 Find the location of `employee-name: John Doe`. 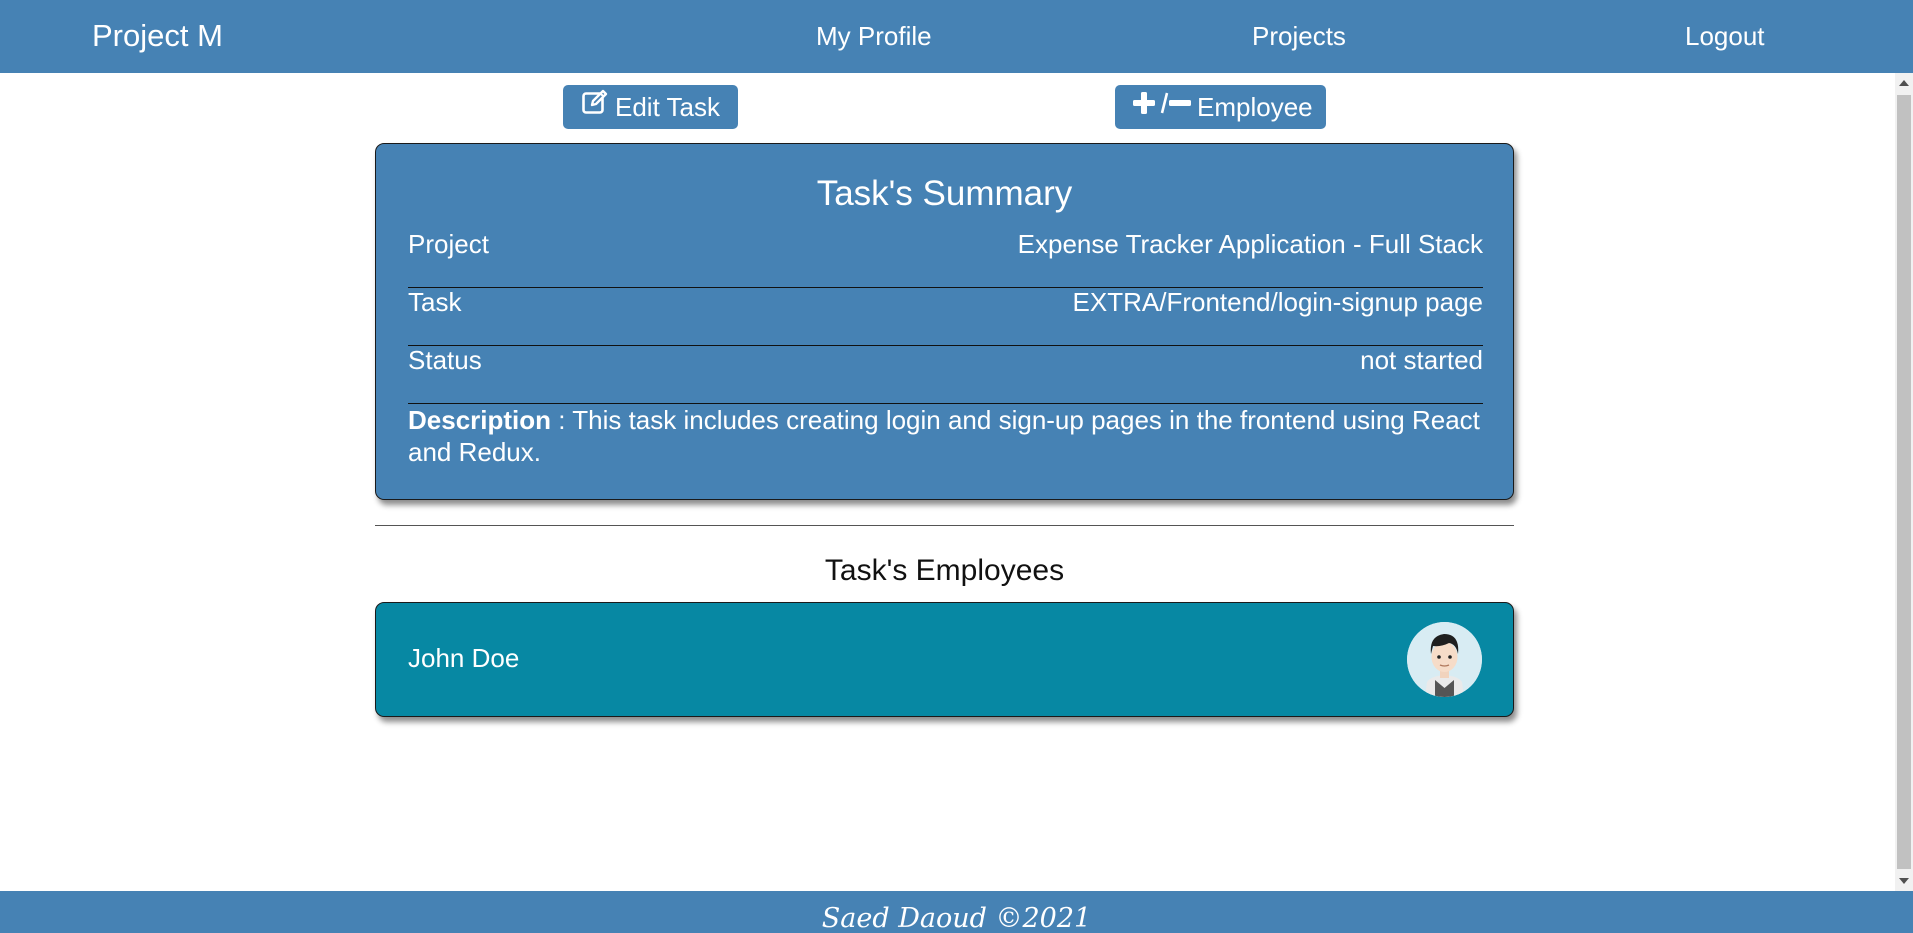

employee-name: John Doe is located at coordinates (464, 658).